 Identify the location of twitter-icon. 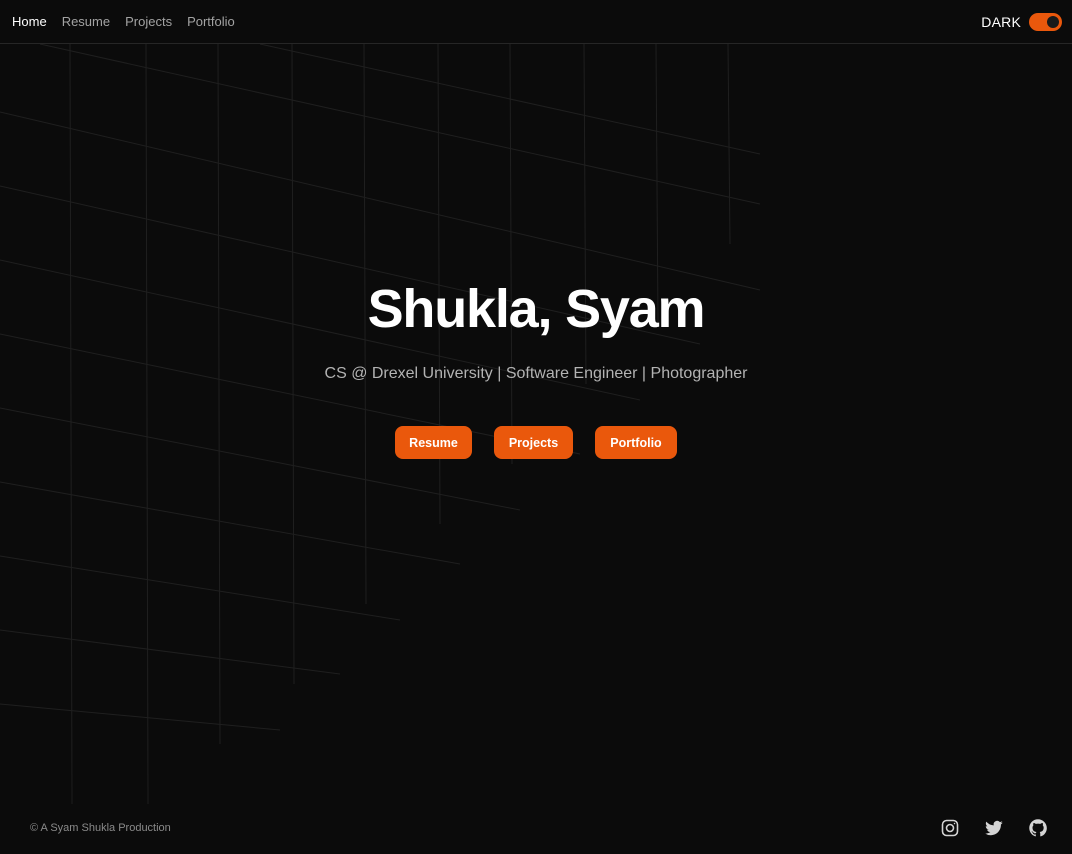
(994, 828).